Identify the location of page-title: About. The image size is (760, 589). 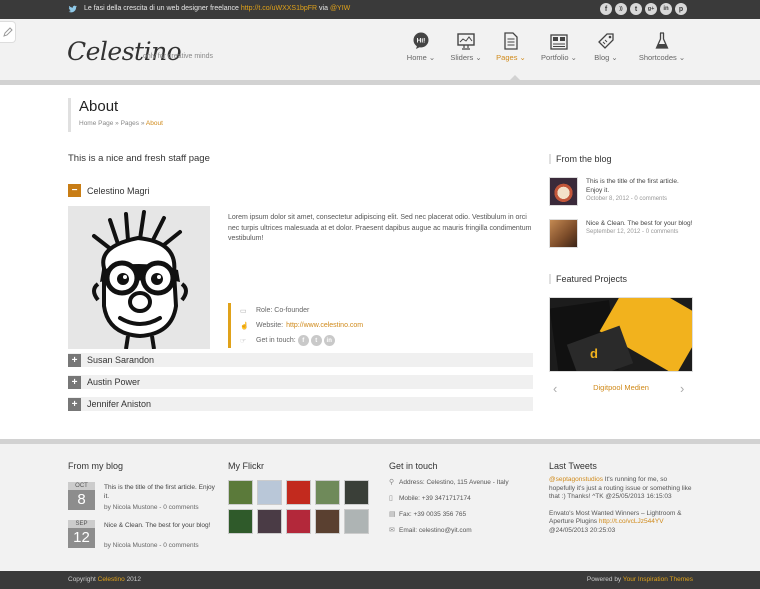
(99, 106).